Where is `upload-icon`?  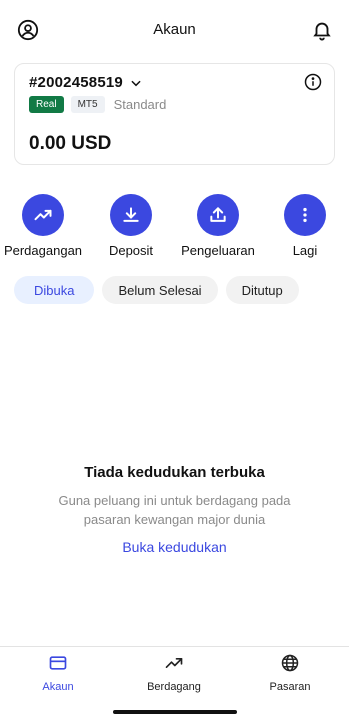
upload-icon is located at coordinates (218, 214).